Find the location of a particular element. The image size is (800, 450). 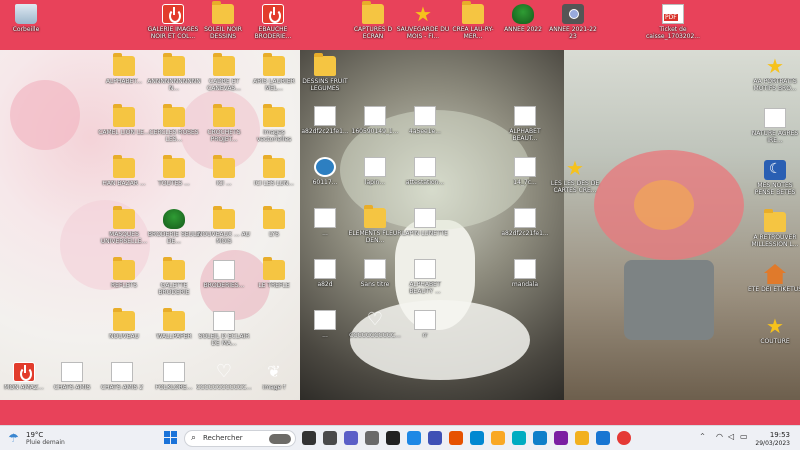

desktop-icon: NOUVEAUX ... AU MOIS is located at coordinates (224, 225).